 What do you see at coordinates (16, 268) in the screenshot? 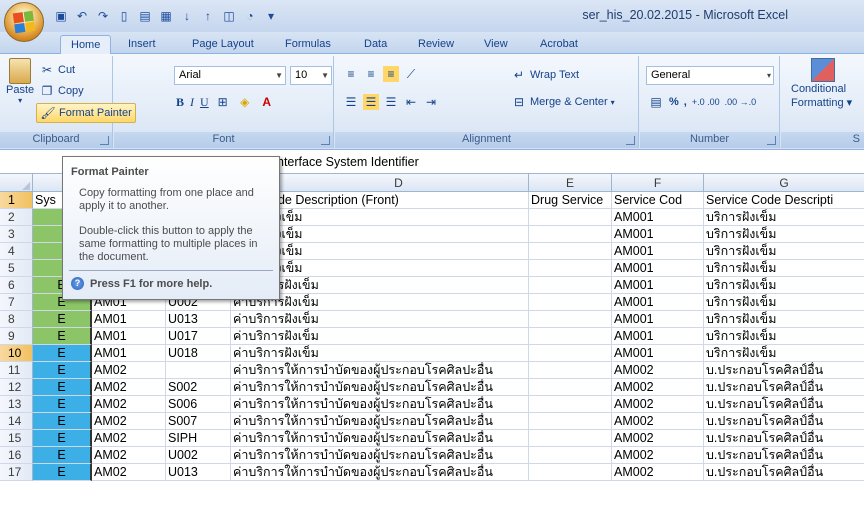
I see `row-header: 5` at bounding box center [16, 268].